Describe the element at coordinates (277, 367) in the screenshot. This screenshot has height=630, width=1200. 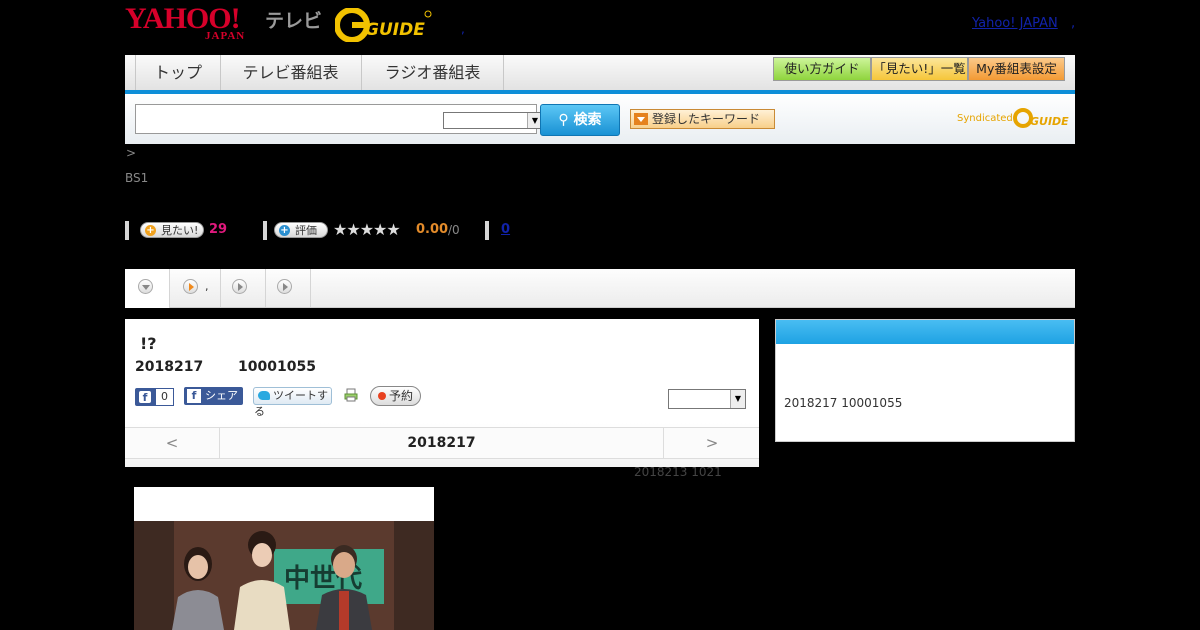
I see `program-time: 10001055` at that location.